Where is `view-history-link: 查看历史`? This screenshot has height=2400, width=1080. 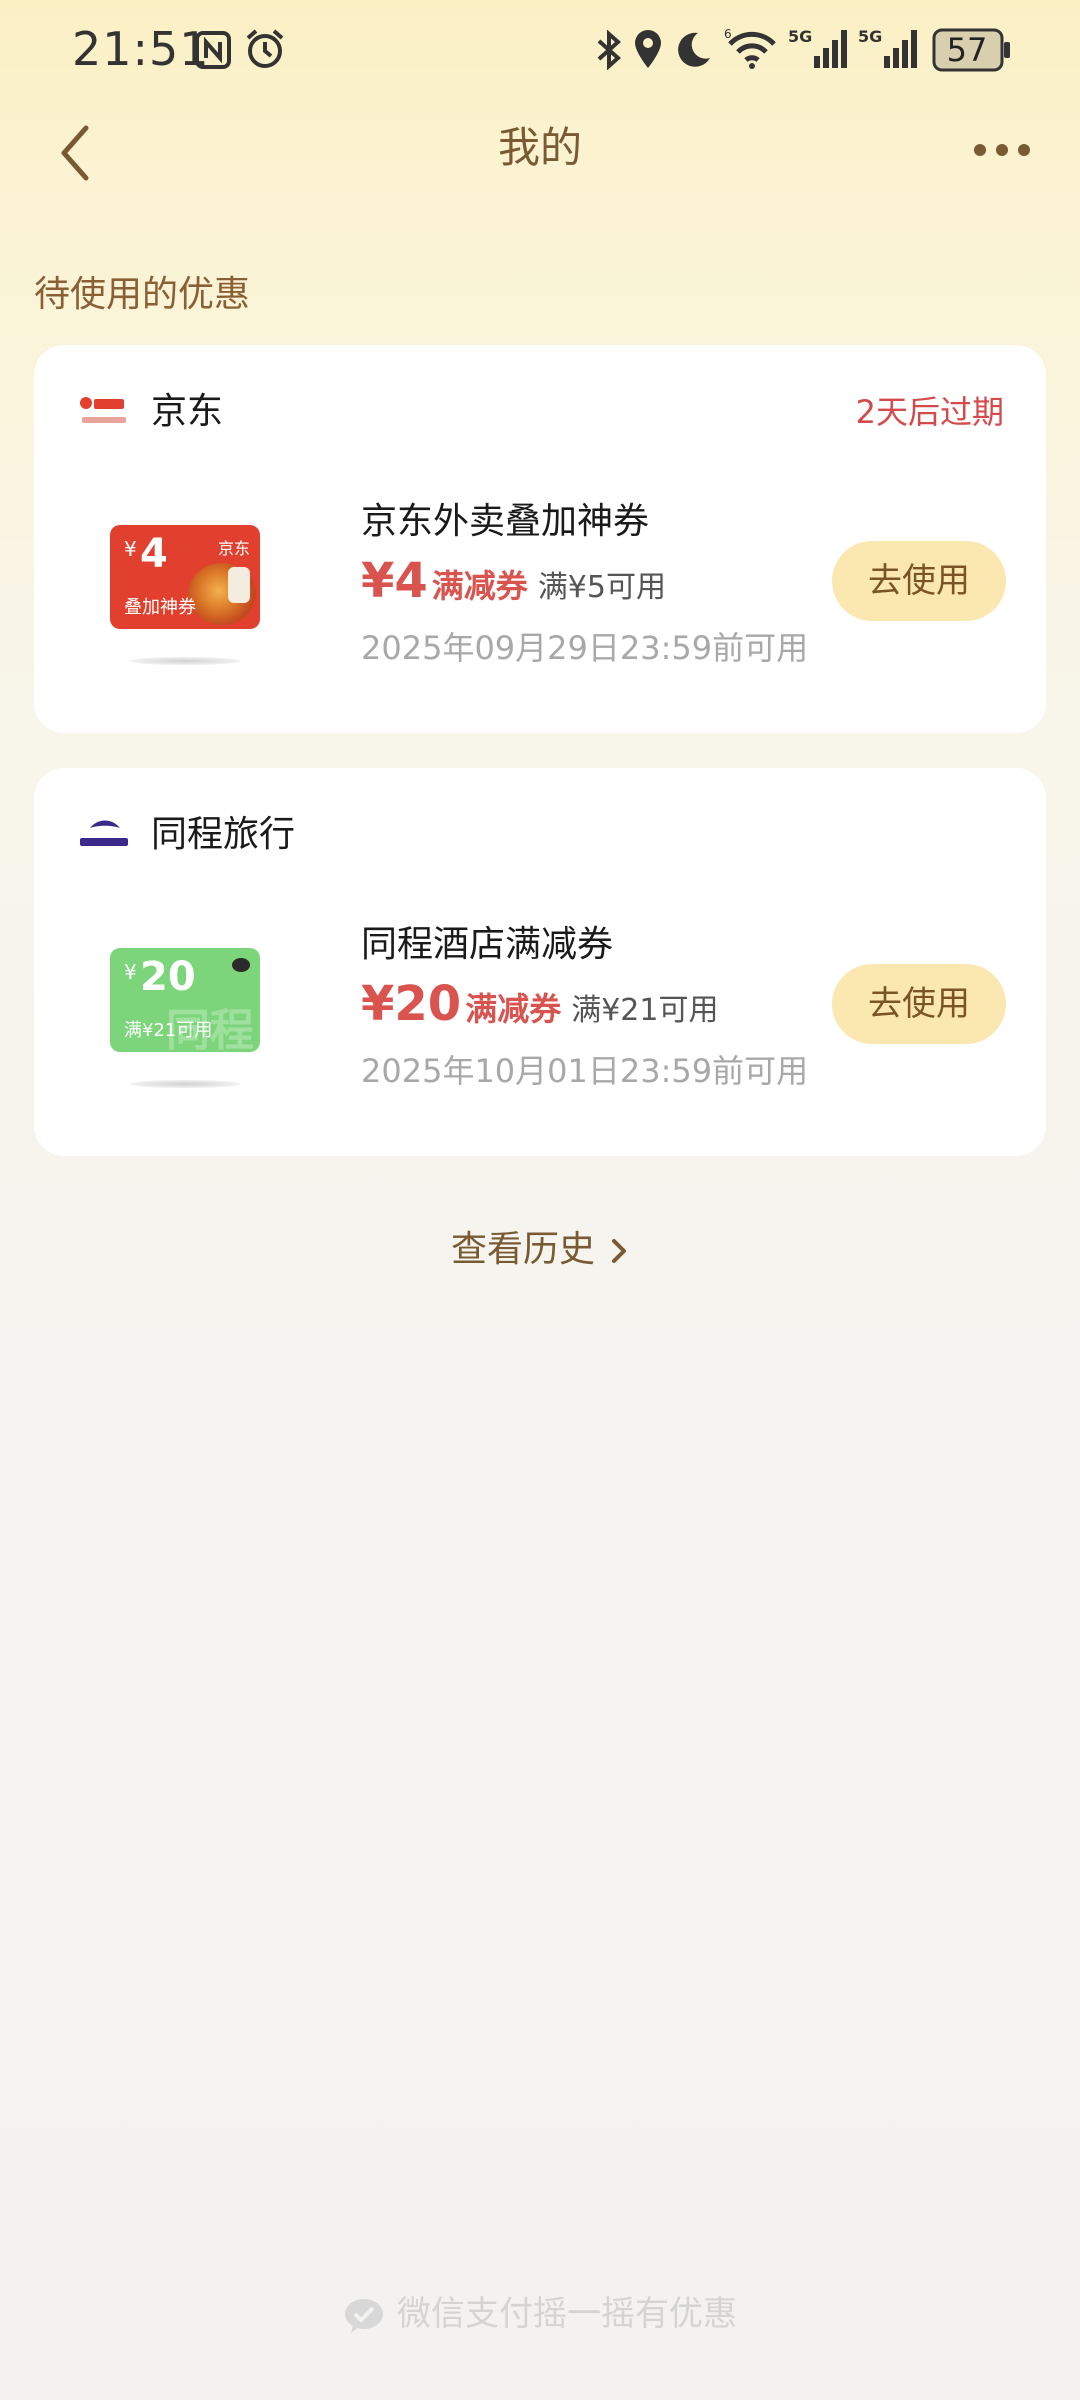 view-history-link: 查看历史 is located at coordinates (540, 1250).